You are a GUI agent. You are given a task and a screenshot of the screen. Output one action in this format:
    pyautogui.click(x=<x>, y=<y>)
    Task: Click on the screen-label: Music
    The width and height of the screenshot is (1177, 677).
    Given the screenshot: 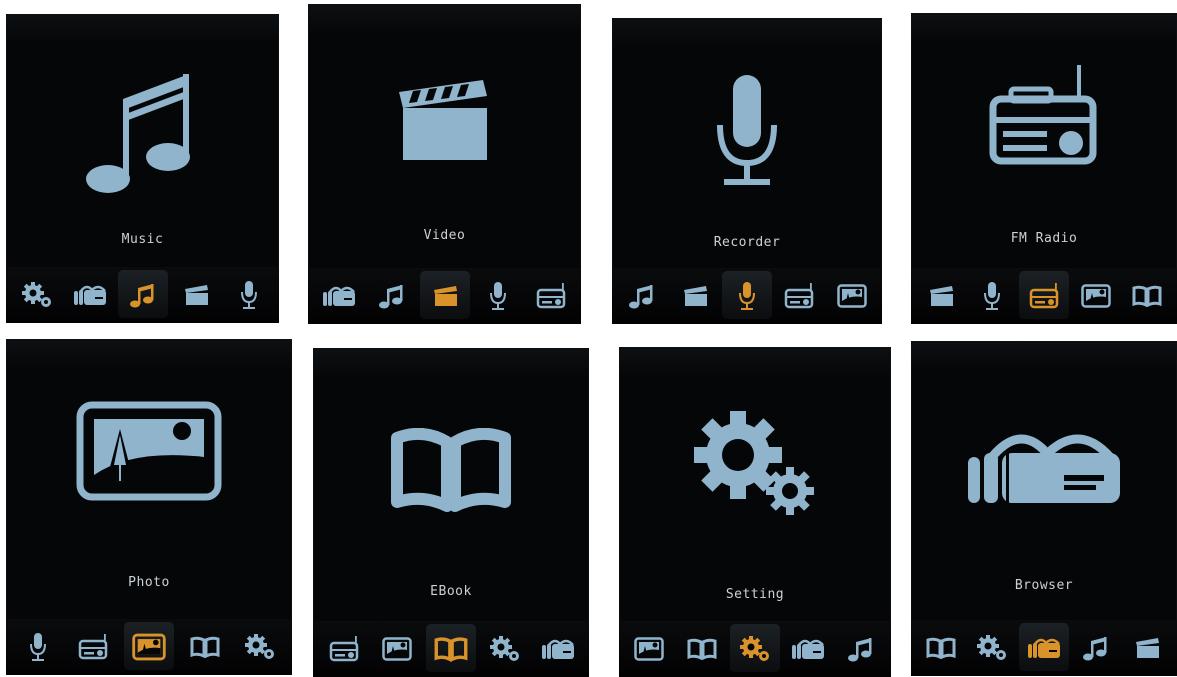 What is the action you would take?
    pyautogui.click(x=142, y=239)
    